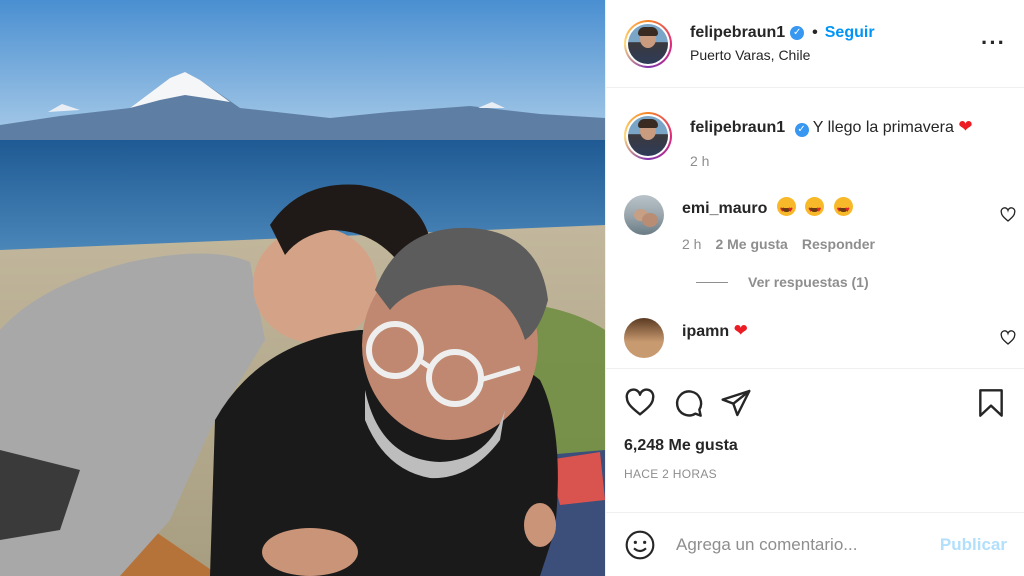 The width and height of the screenshot is (1024, 576). What do you see at coordinates (691, 244) in the screenshot?
I see `comment-time: 2 h` at bounding box center [691, 244].